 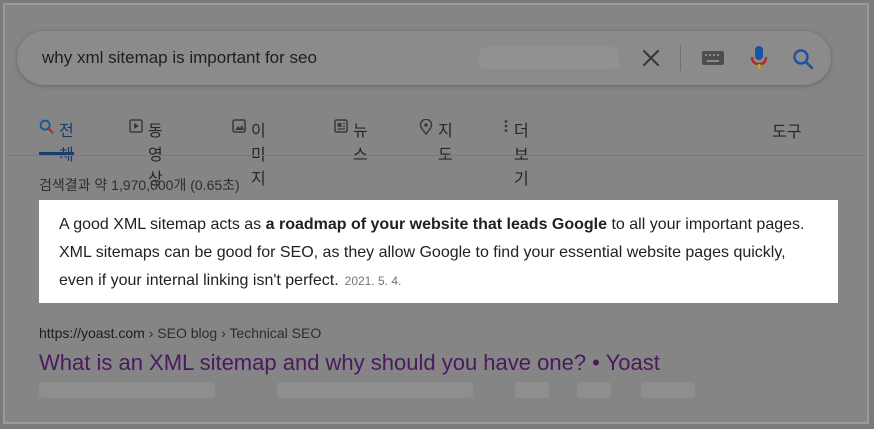 What do you see at coordinates (275, 333) in the screenshot?
I see `breadcrumb-item: Technical SEO` at bounding box center [275, 333].